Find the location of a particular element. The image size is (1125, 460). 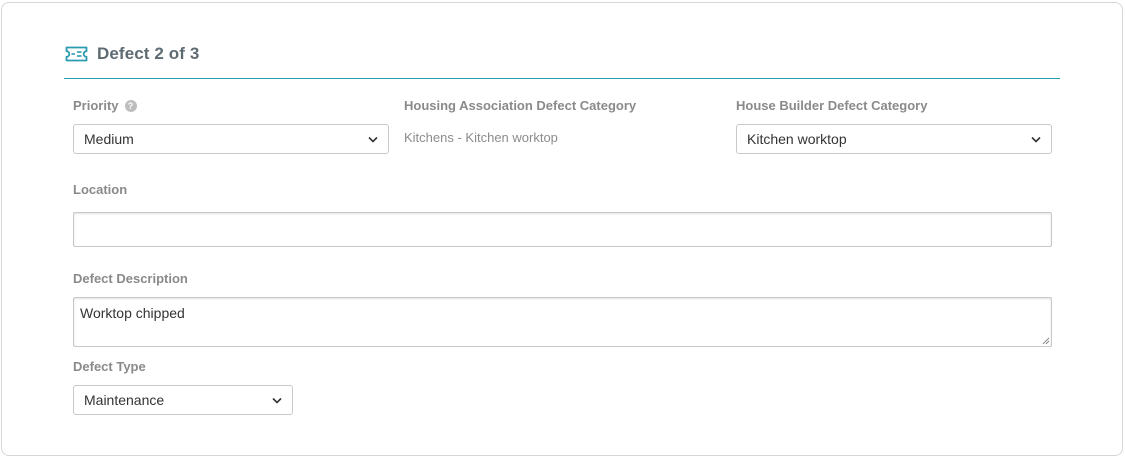

defect-type-label: Defect Type is located at coordinates (109, 366).